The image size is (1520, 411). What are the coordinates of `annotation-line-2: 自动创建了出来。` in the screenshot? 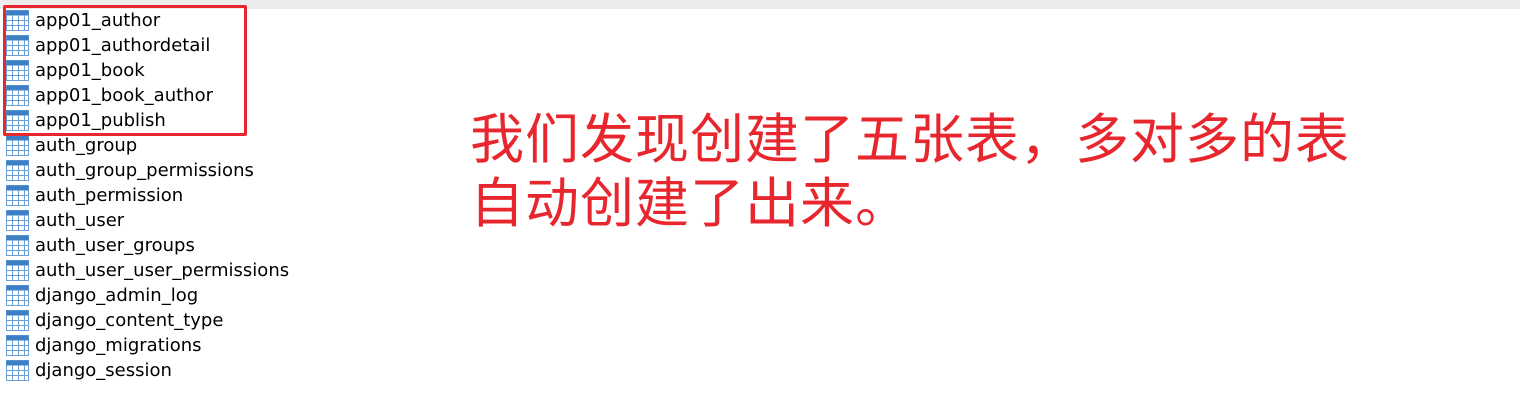 It's located at (690, 203).